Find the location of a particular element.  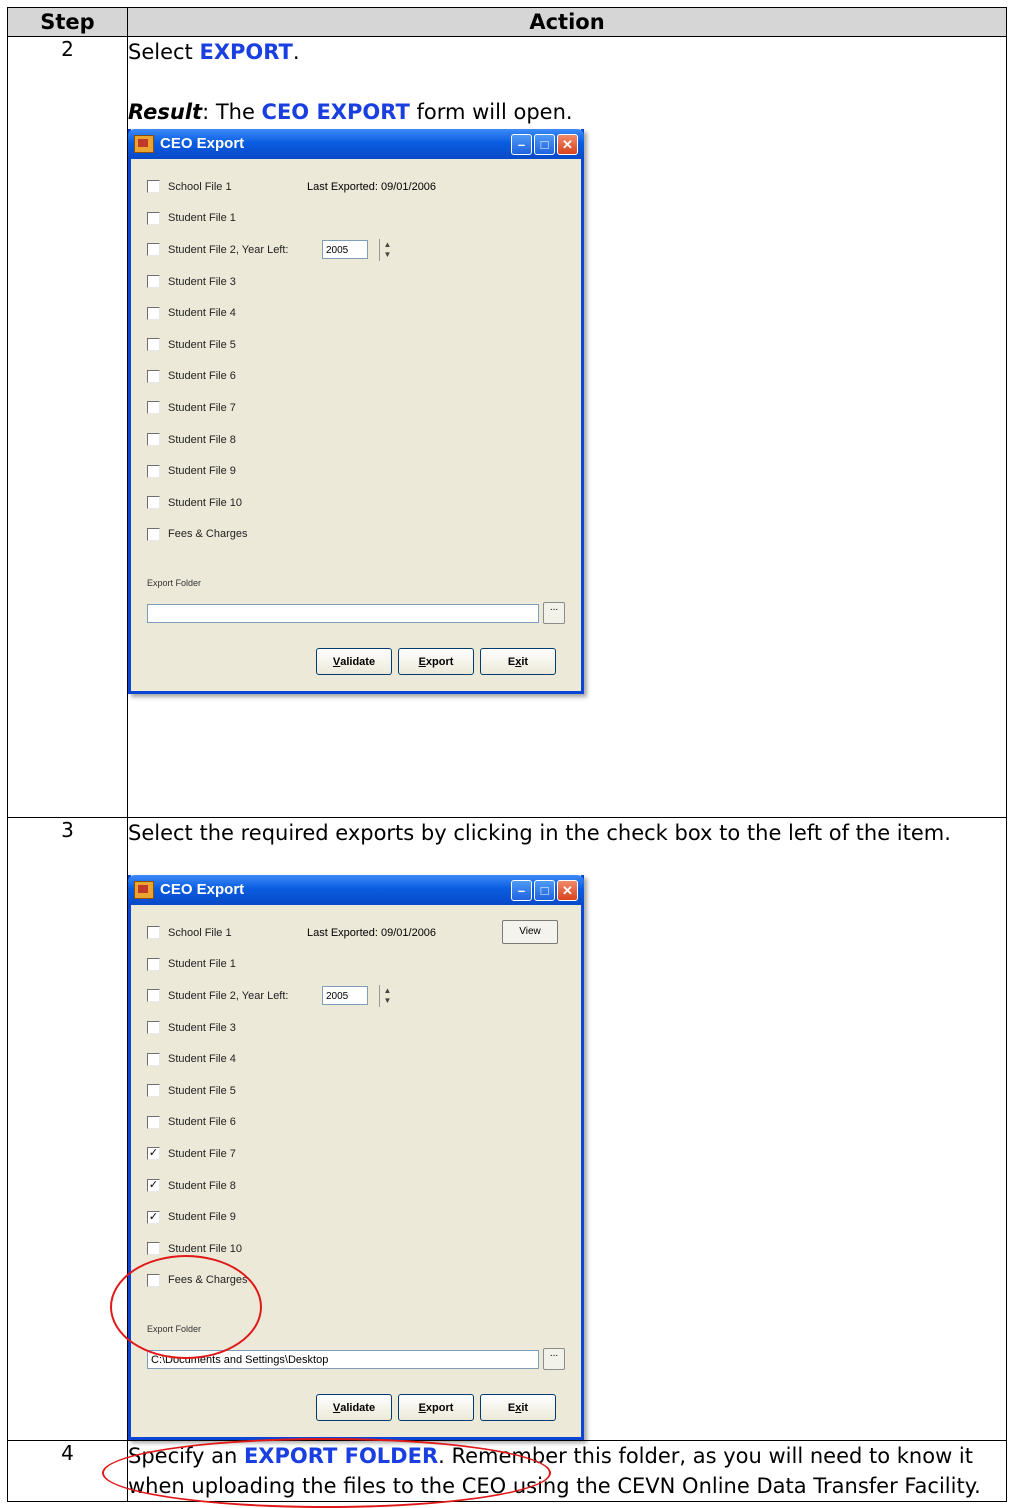

export-item-label: Student File 10 is located at coordinates (205, 502).